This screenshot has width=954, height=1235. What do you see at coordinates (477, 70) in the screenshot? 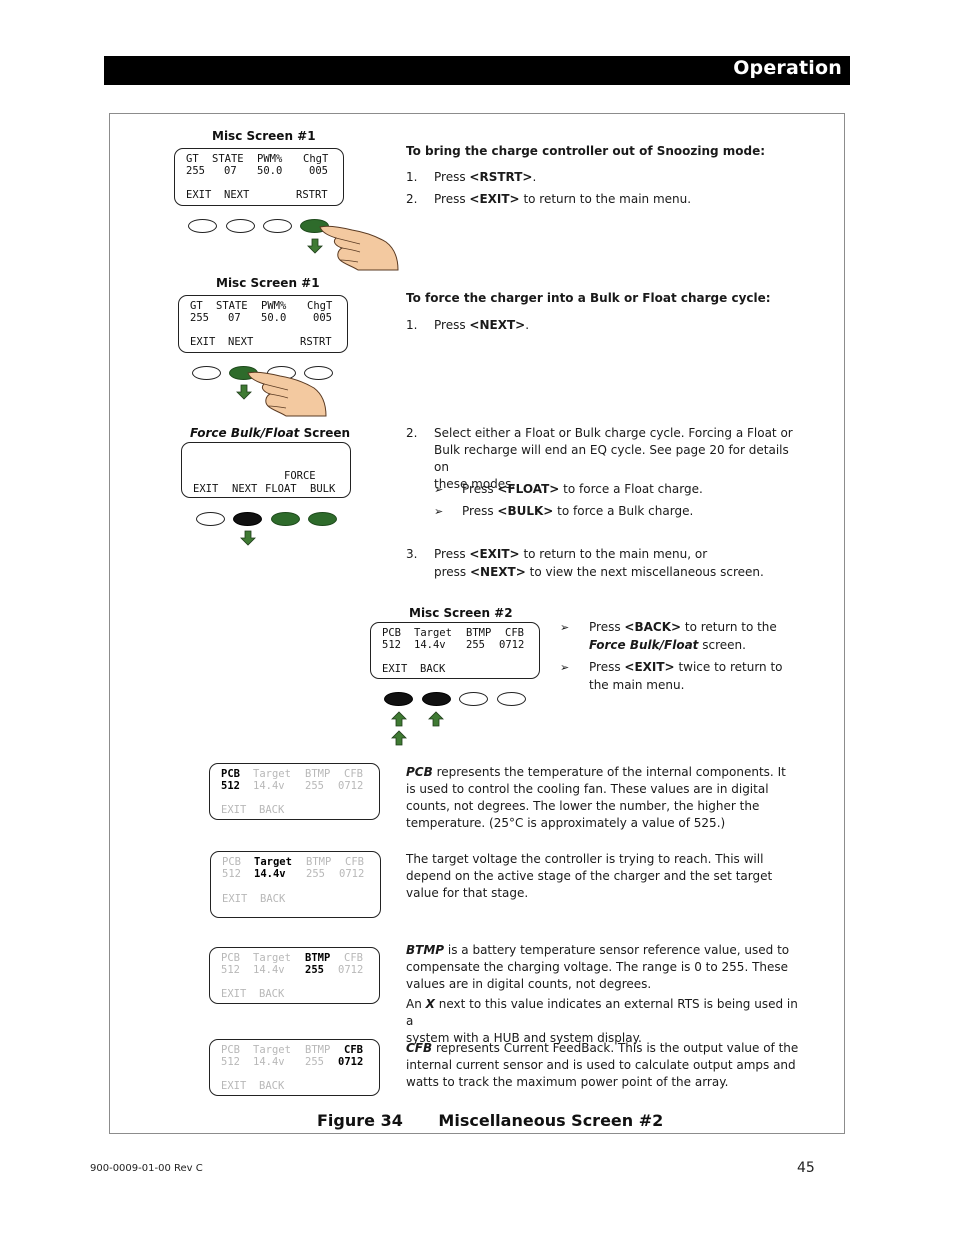
I see `section-header-bar: Operation` at bounding box center [477, 70].